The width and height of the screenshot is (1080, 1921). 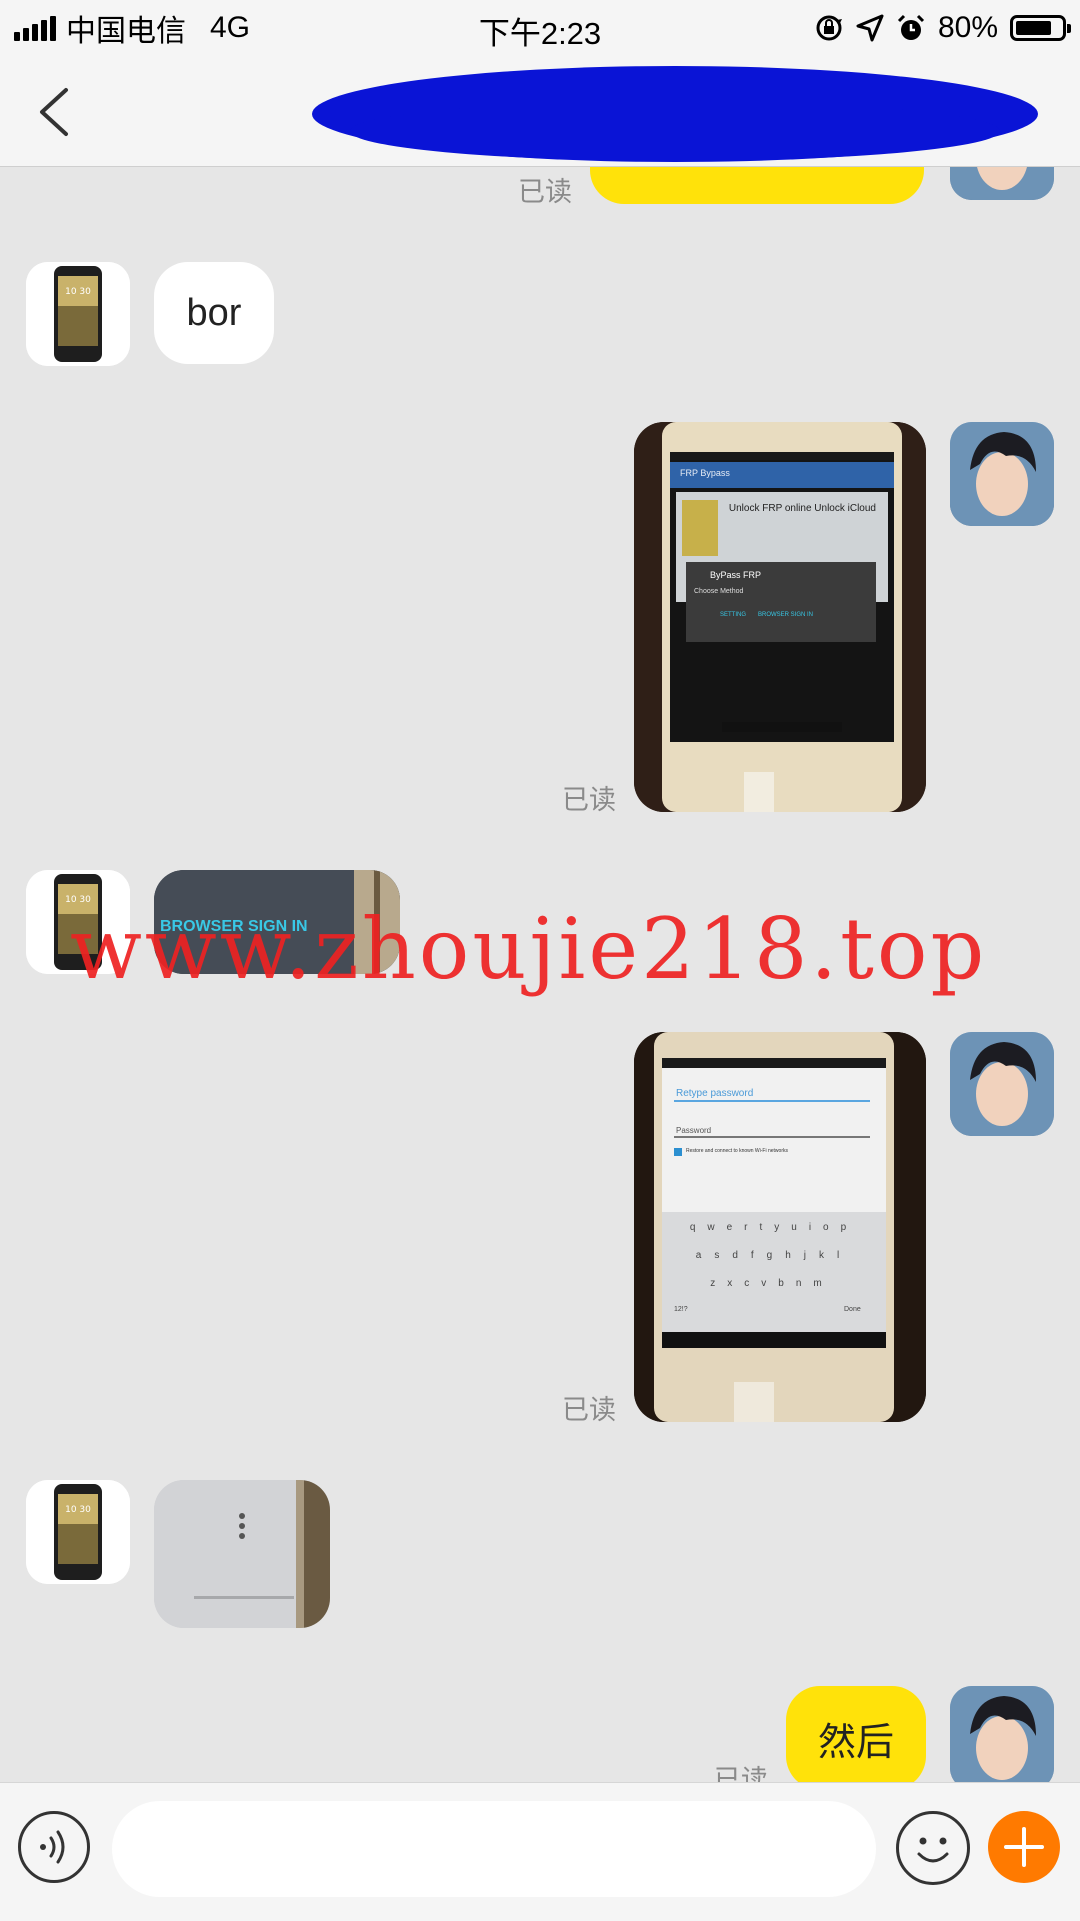 I want to click on photo-dialog-setting: SETTING, so click(x=733, y=615).